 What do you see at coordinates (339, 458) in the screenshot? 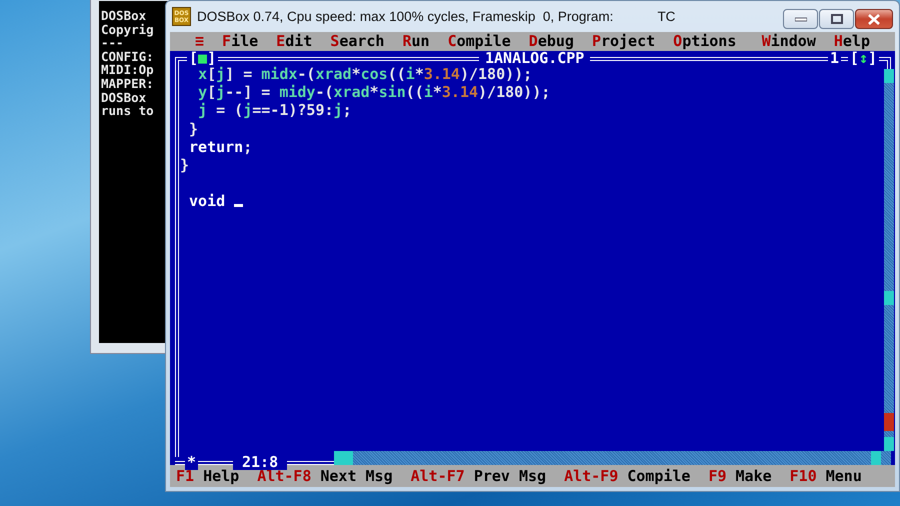
I see `scroll-left-icon` at bounding box center [339, 458].